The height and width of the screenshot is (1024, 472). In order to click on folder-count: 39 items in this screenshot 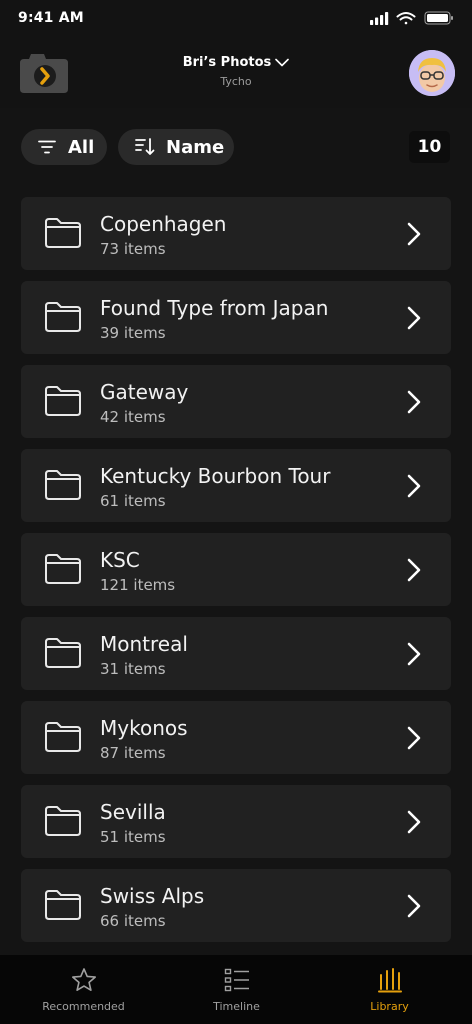, I will do `click(133, 333)`.